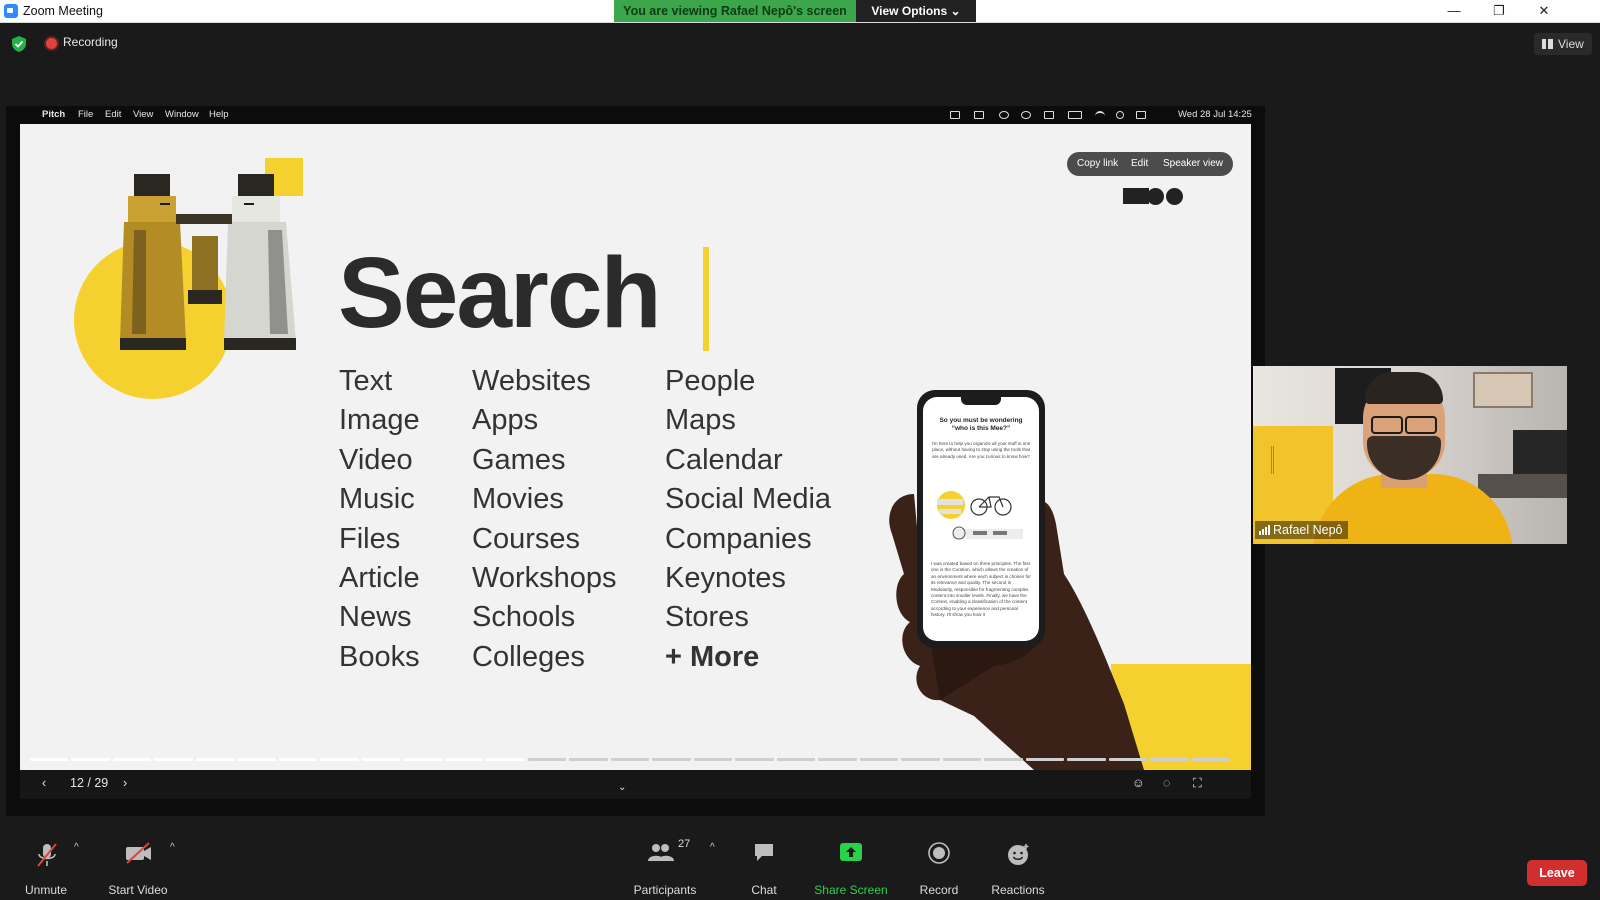 Image resolution: width=1600 pixels, height=900 pixels. I want to click on video-options-caret-icon: ^, so click(172, 847).